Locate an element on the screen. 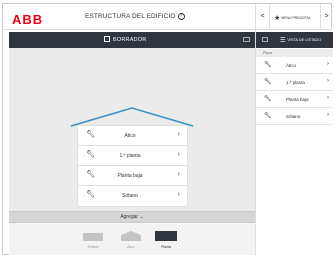  floor-type-strip: Sótano Ático Planta is located at coordinates (132, 239).